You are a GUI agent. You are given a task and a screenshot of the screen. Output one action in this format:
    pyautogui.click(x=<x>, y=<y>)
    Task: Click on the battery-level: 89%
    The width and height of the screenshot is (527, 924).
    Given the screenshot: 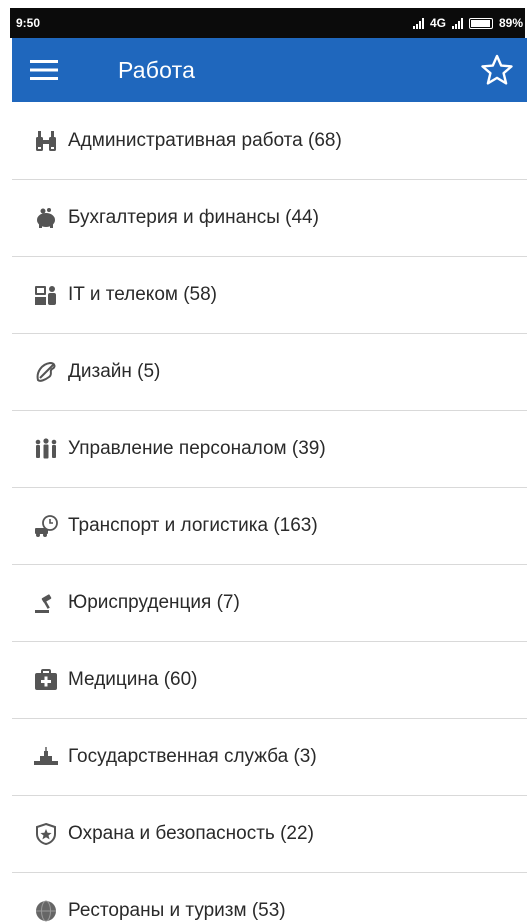 What is the action you would take?
    pyautogui.click(x=510, y=23)
    